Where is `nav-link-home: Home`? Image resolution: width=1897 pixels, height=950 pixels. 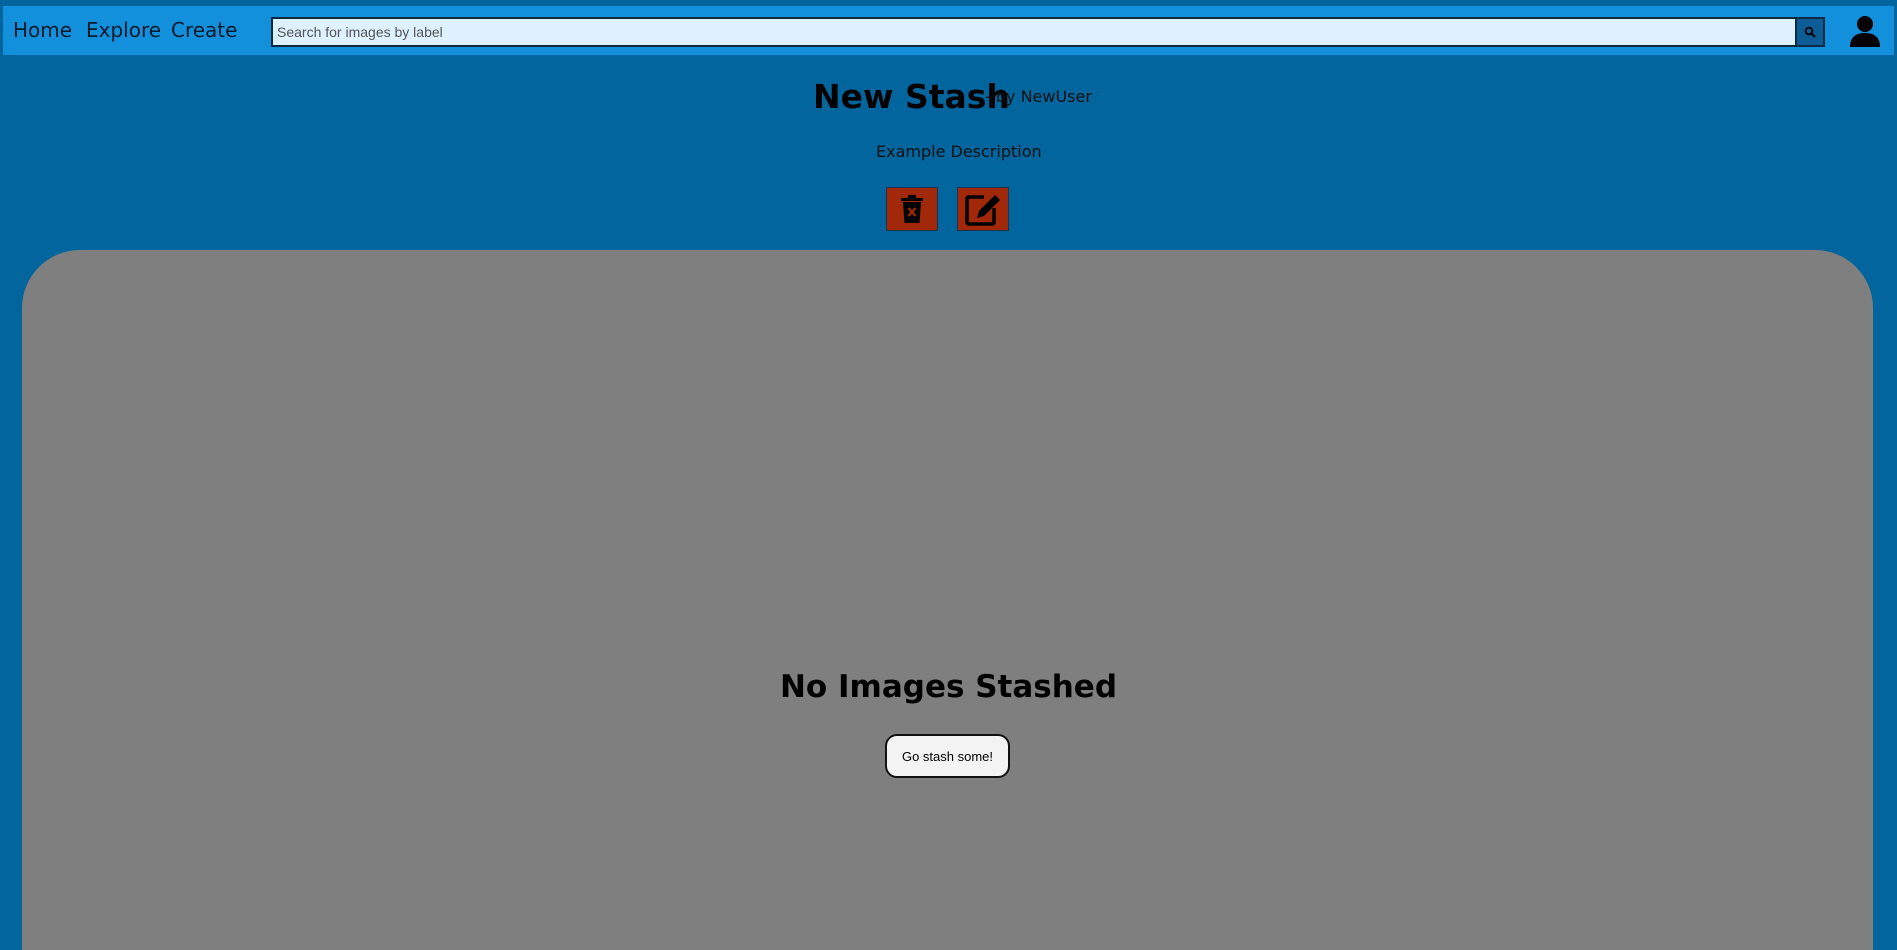
nav-link-home: Home is located at coordinates (42, 30).